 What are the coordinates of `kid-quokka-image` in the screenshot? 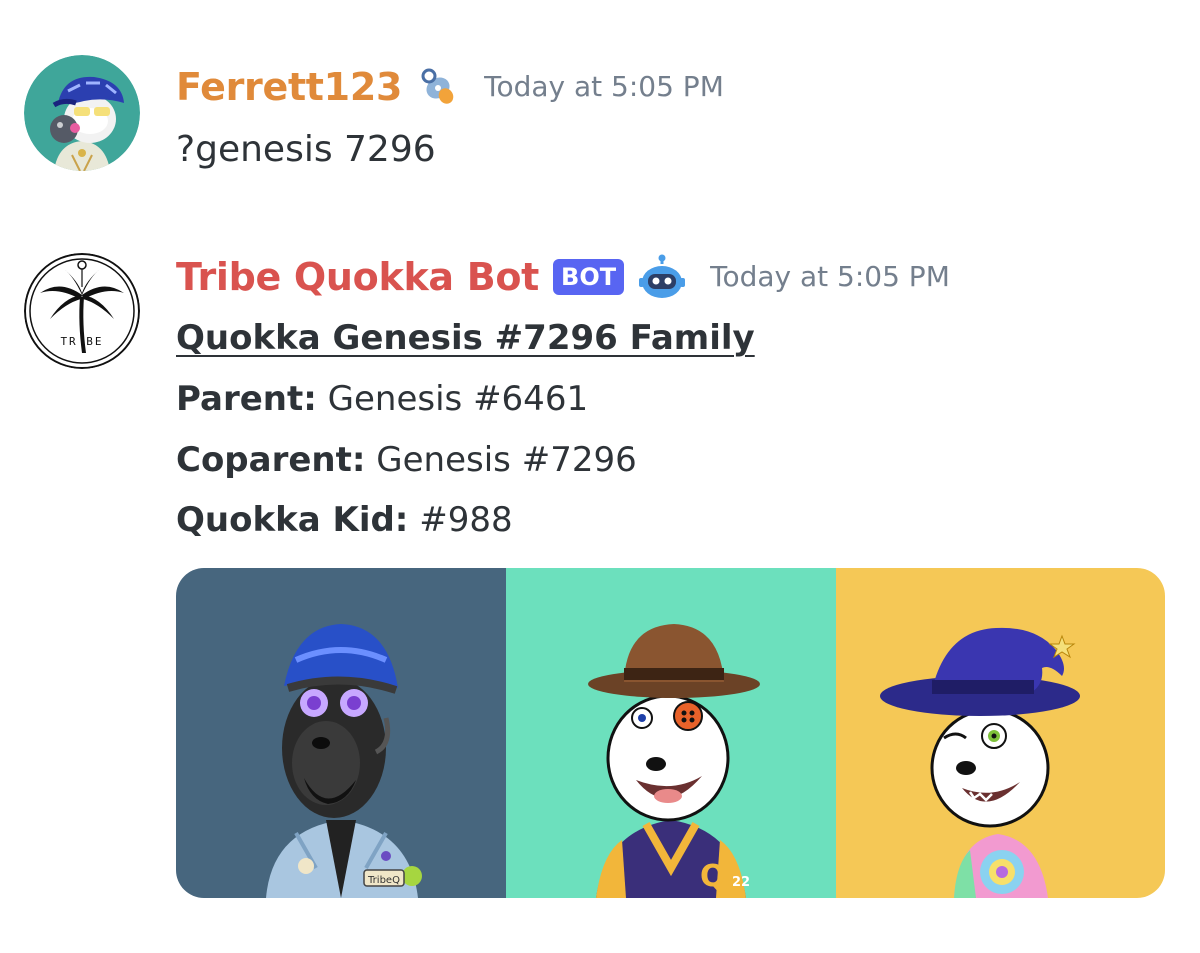 It's located at (1000, 733).